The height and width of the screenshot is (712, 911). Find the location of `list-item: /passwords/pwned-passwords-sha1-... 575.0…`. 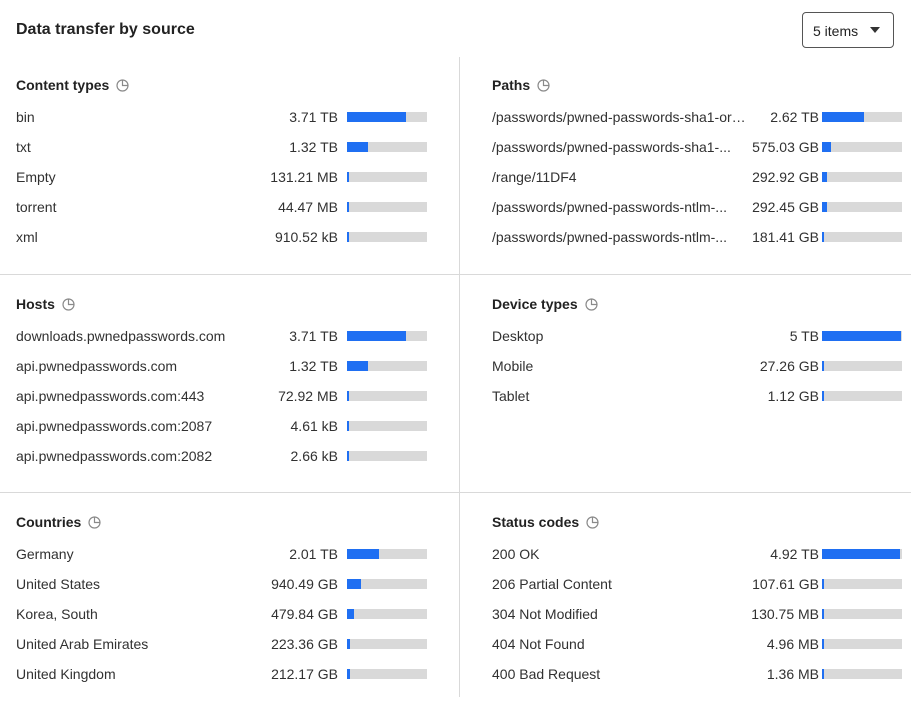

list-item: /passwords/pwned-passwords-sha1-... 575.0… is located at coordinates (701, 147).